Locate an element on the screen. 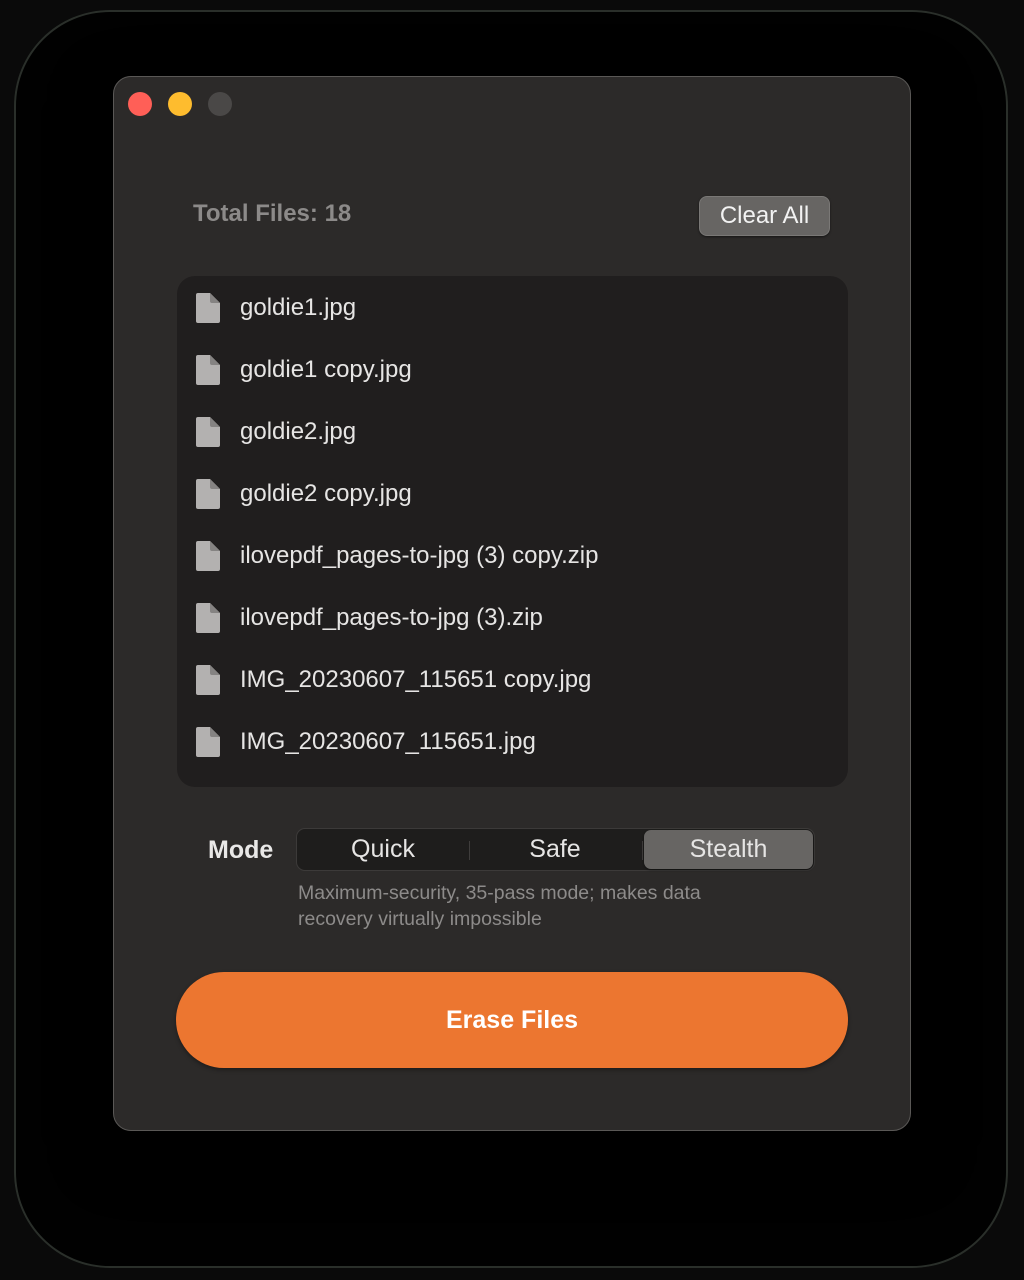 The width and height of the screenshot is (1024, 1280). mode-option-stealth: Stealth is located at coordinates (728, 849).